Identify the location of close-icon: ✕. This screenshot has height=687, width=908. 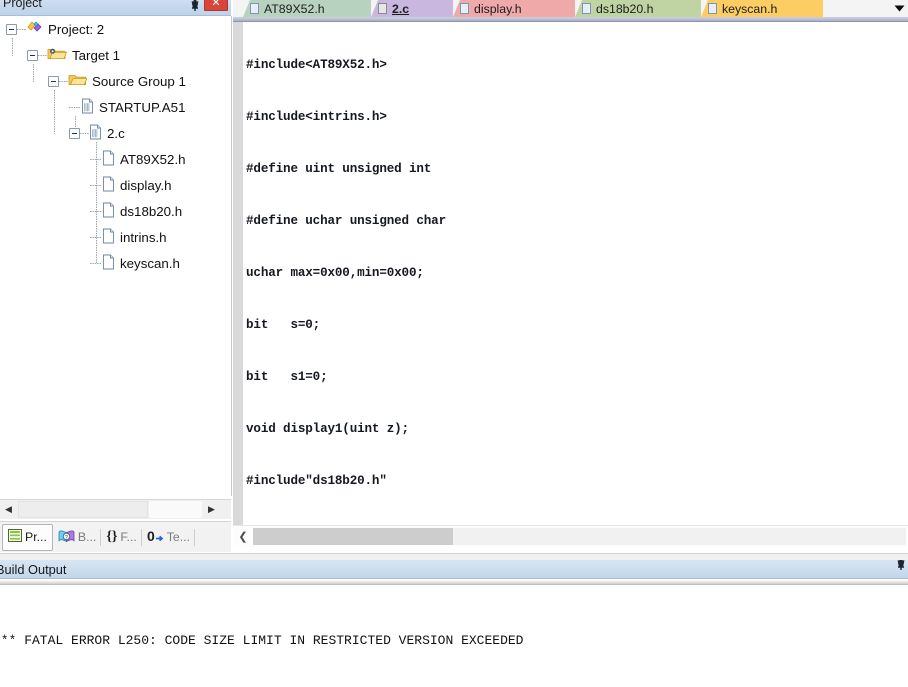
(216, 4).